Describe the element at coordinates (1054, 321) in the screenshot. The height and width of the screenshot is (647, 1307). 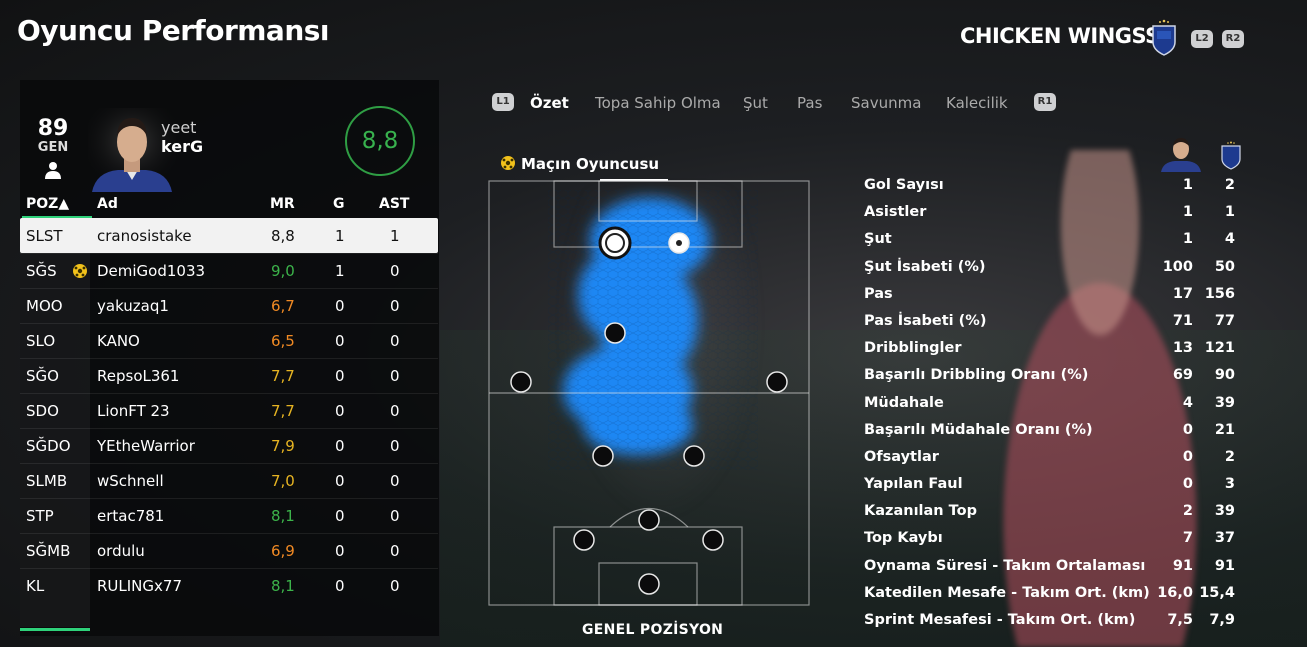
I see `stat-row: Pas İsabeti (%) 71 77` at that location.